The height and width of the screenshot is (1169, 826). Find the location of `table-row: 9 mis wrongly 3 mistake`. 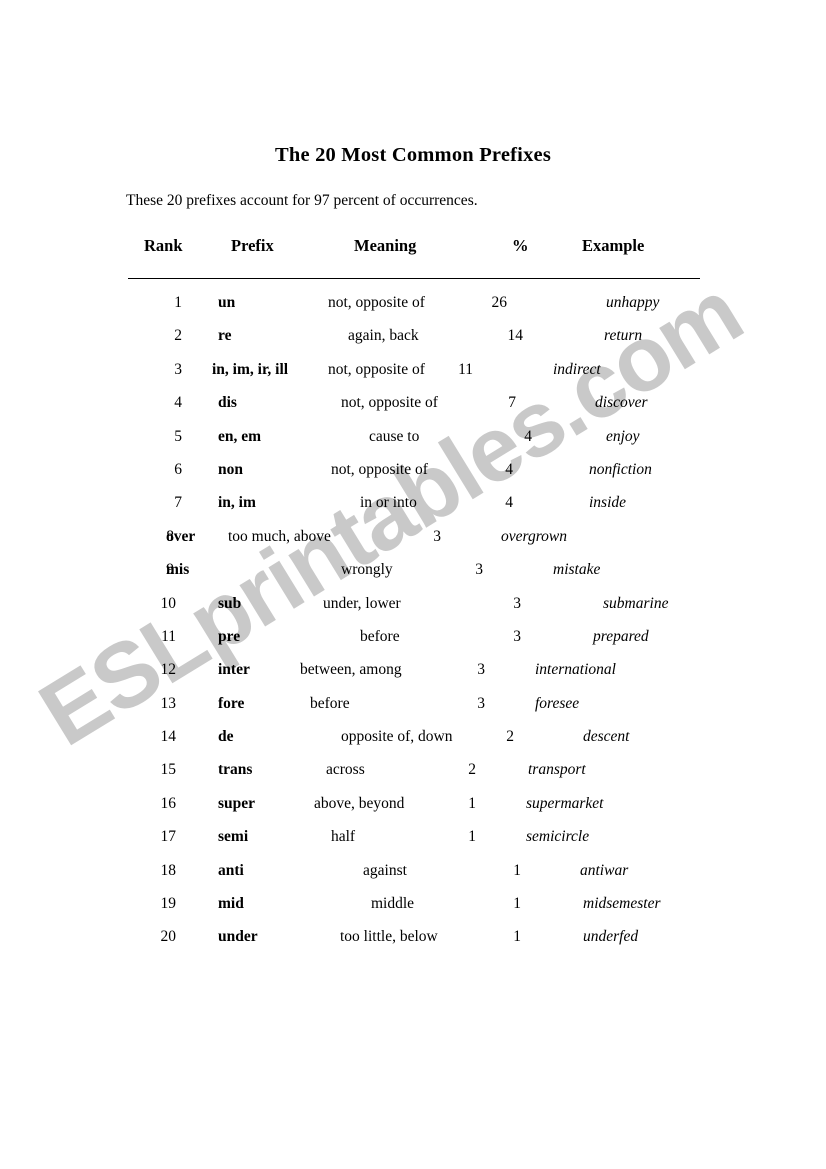

table-row: 9 mis wrongly 3 mistake is located at coordinates (414, 577).